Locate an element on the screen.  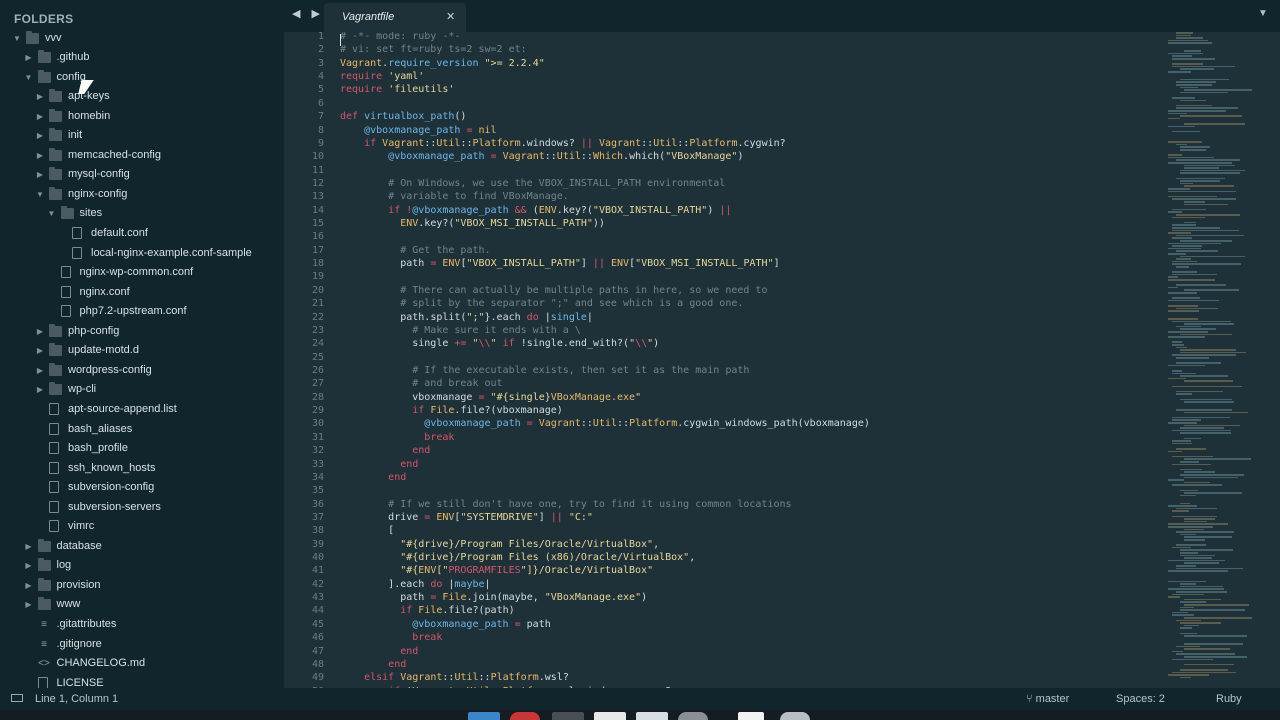
tree-folder: ▶ www is located at coordinates (142, 604).